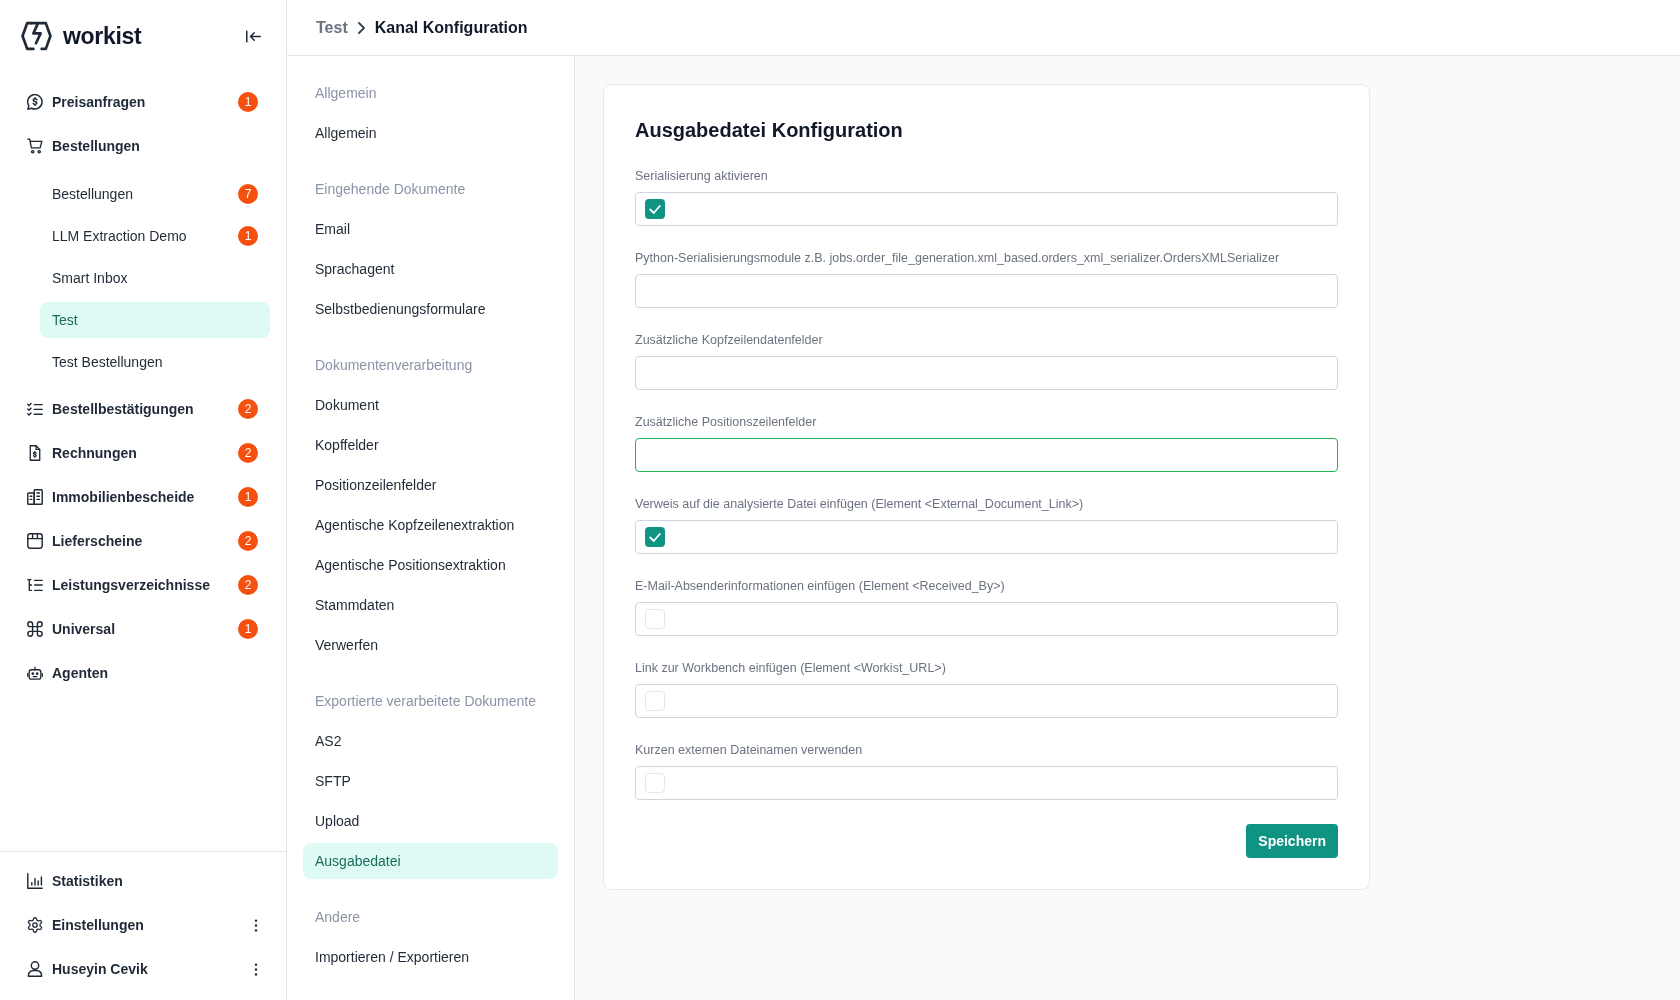 The height and width of the screenshot is (1000, 1680). I want to click on card-title: Ausgabedatei Konfiguration, so click(769, 130).